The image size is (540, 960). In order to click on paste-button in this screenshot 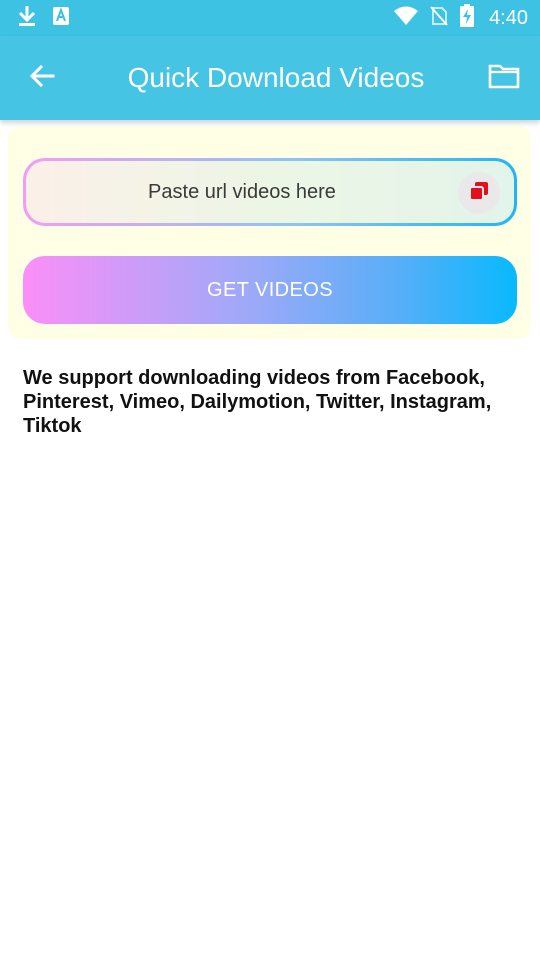, I will do `click(479, 193)`.